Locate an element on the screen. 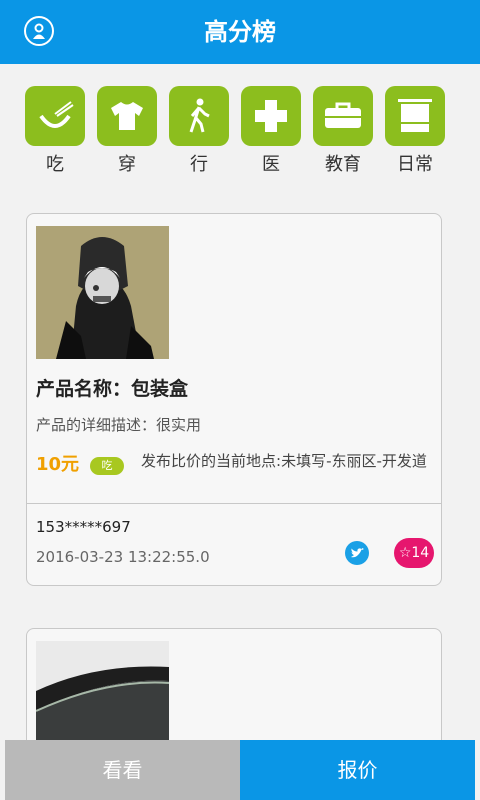 This screenshot has width=480, height=800. towel-icon is located at coordinates (415, 116).